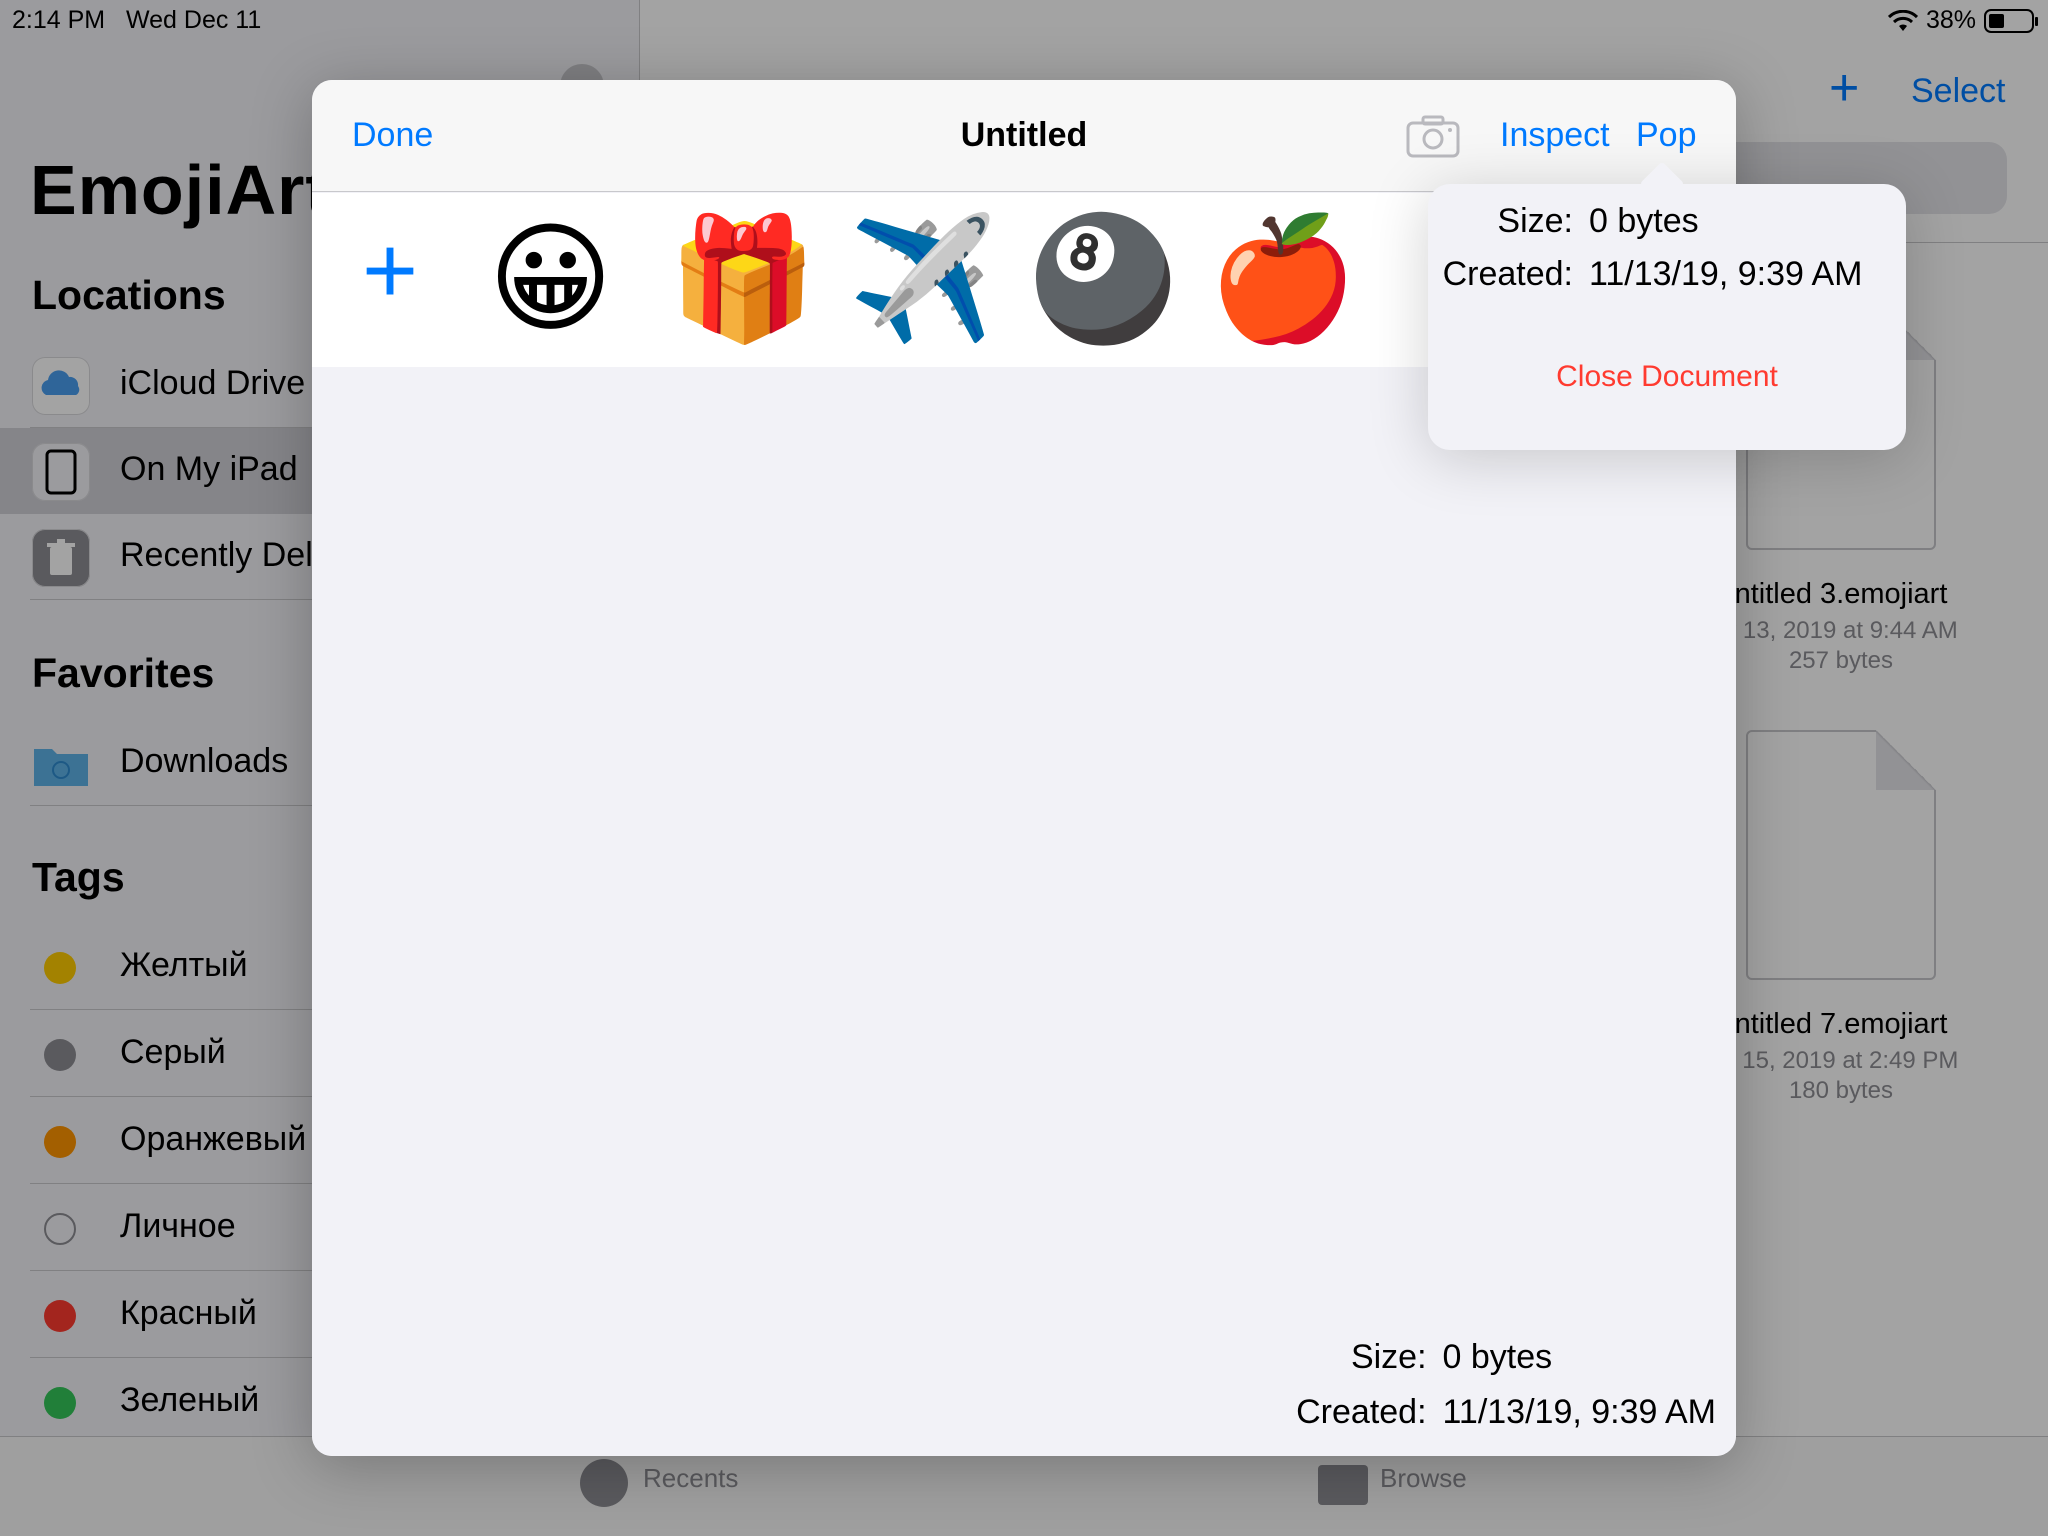  What do you see at coordinates (1666, 135) in the screenshot?
I see `pop-button: Pop` at bounding box center [1666, 135].